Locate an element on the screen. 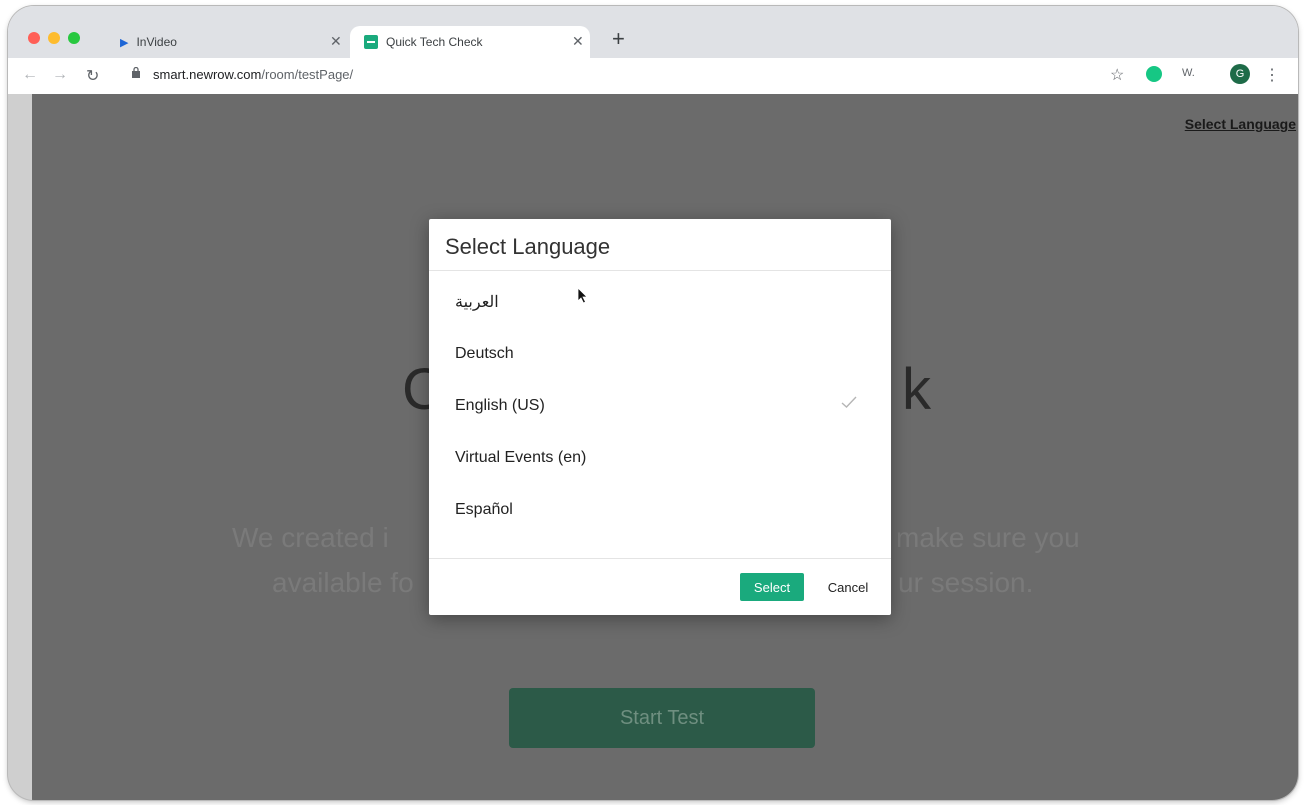  subtitle2-left: available fo is located at coordinates (343, 582).